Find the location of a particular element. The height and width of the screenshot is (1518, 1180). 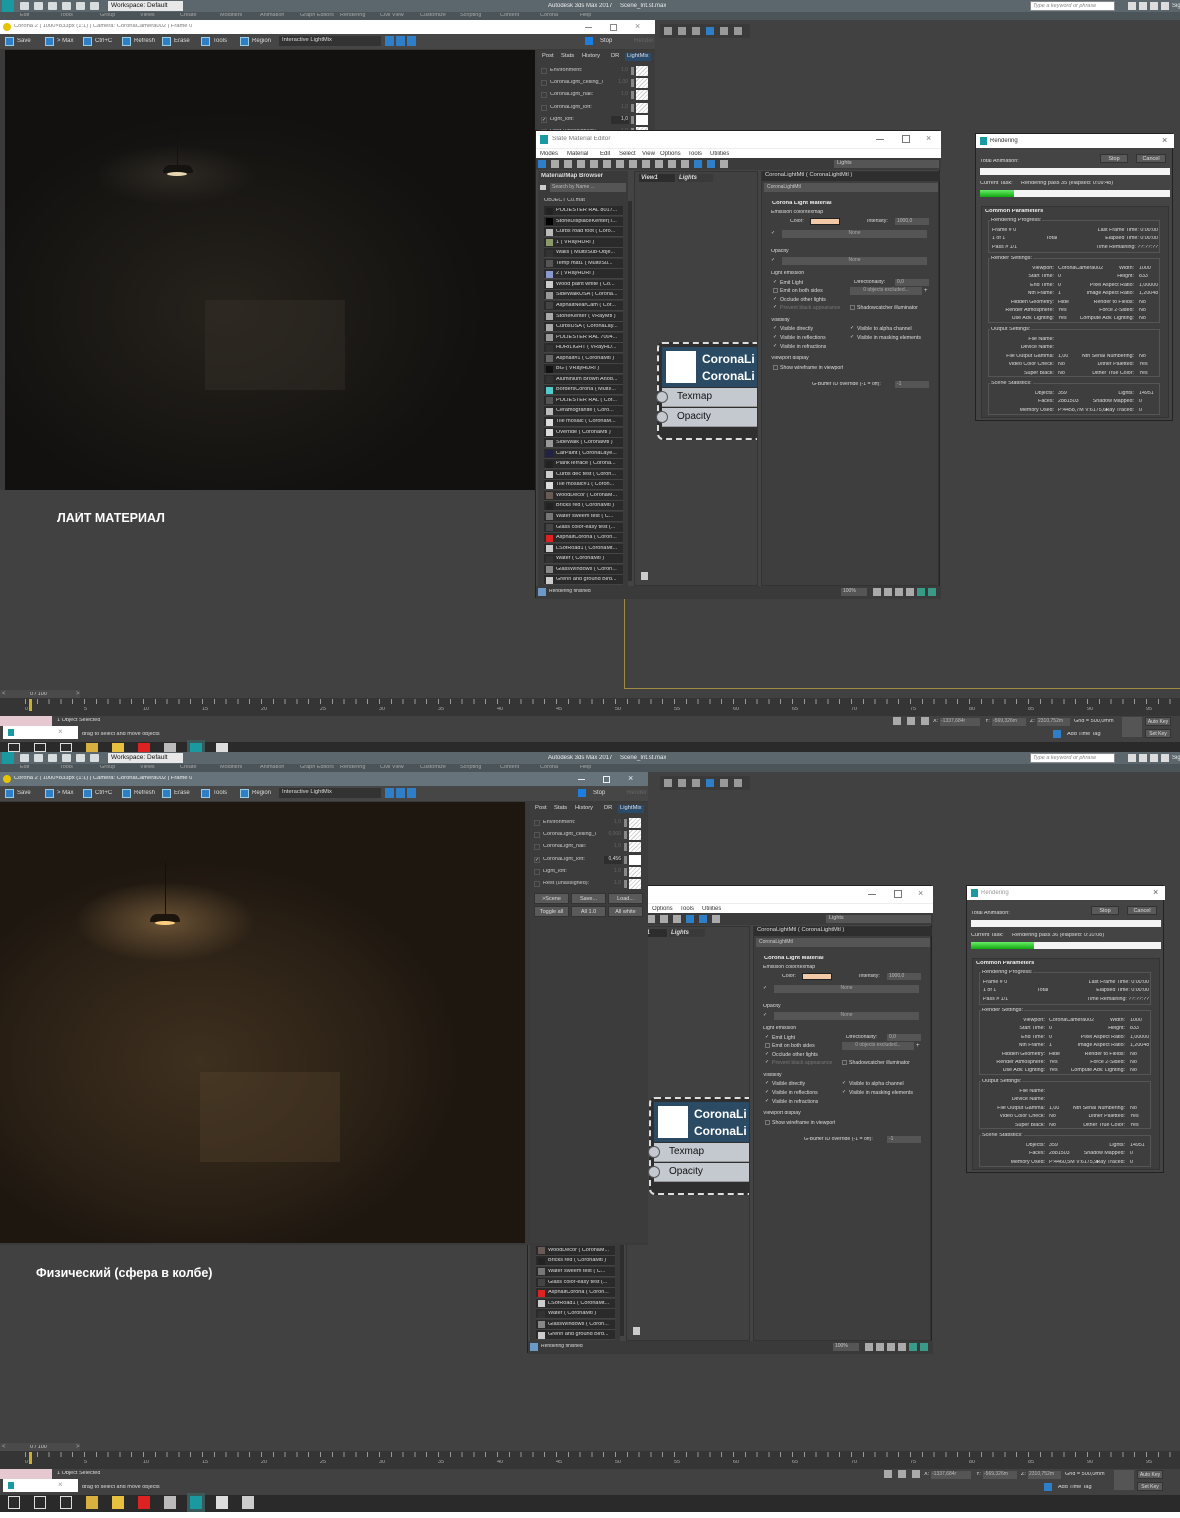

lightmix-checkbox: ✓ is located at coordinates (544, 119).